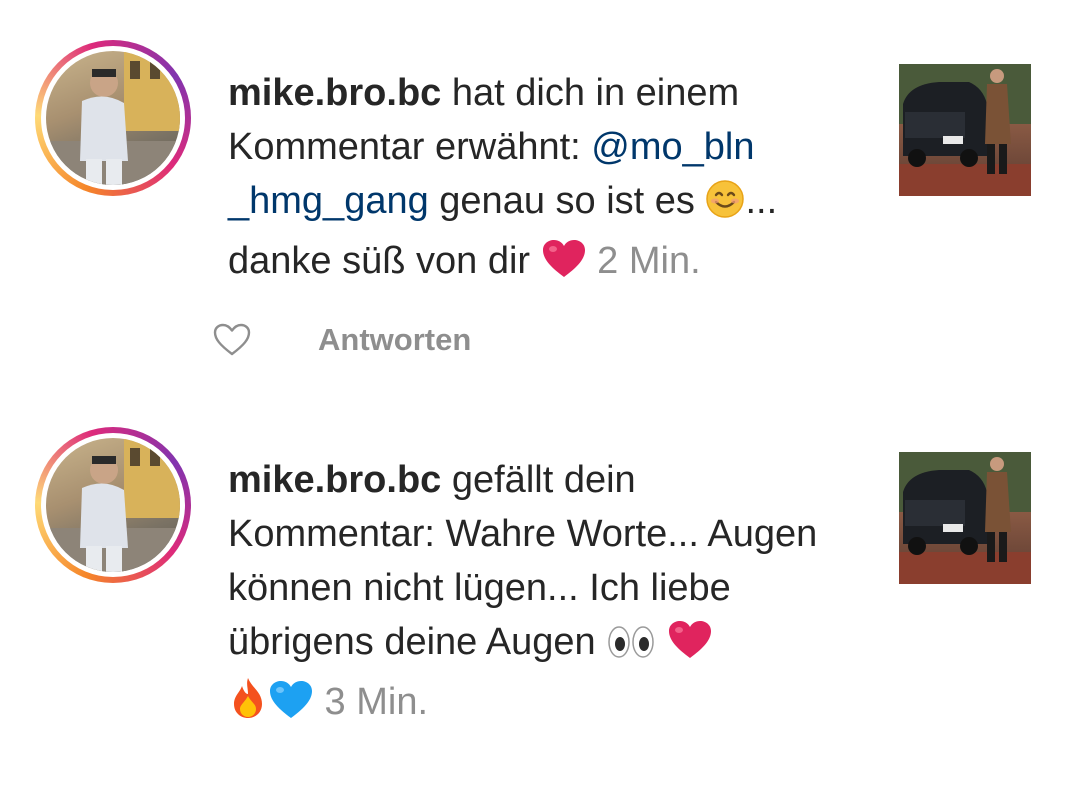 This screenshot has height=792, width=1079. Describe the element at coordinates (291, 707) in the screenshot. I see `blue-heart-icon` at that location.